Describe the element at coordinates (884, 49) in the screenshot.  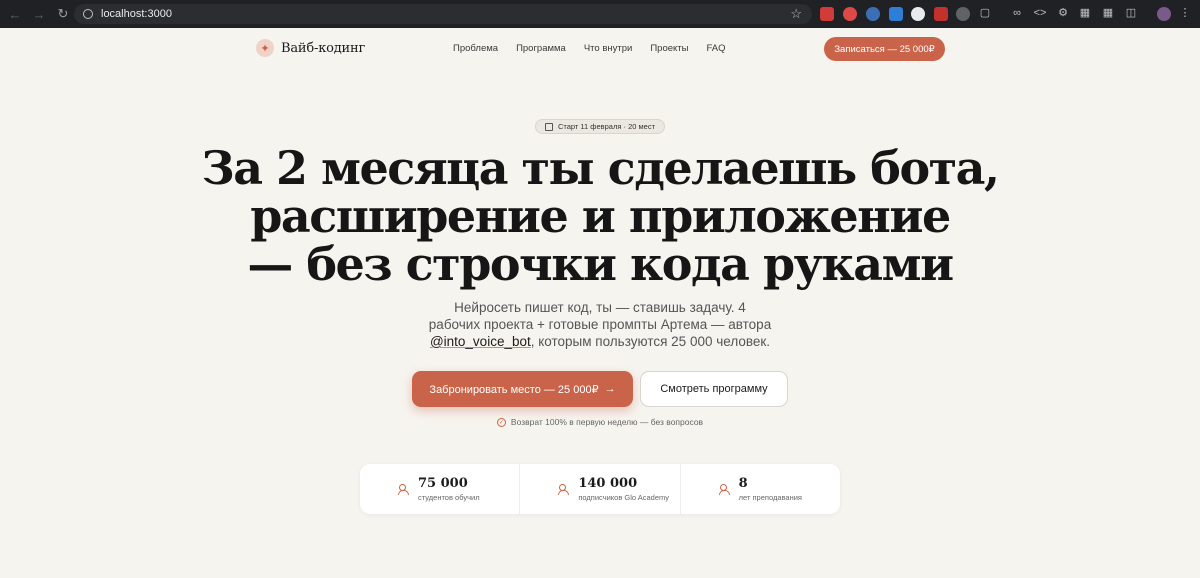
I see `signup-button: Записаться — 25 000₽` at that location.